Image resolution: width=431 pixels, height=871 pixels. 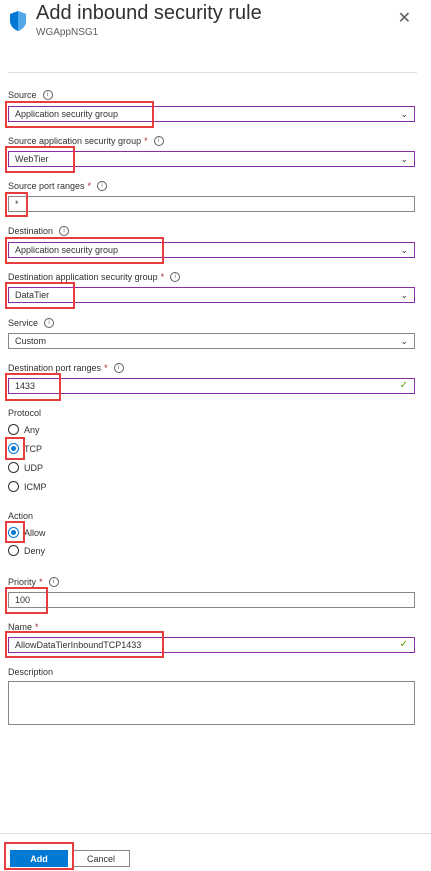 What do you see at coordinates (94, 277) in the screenshot?
I see `destination-asg-label: Destination application security group * i` at bounding box center [94, 277].